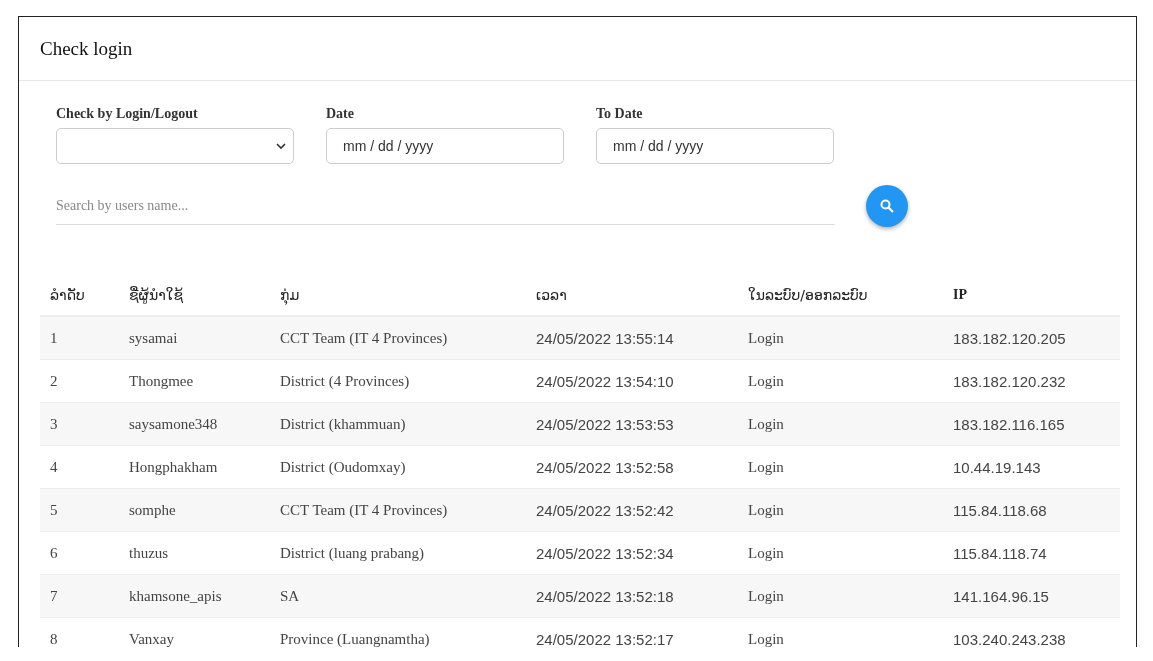 The height and width of the screenshot is (661, 1153). Describe the element at coordinates (642, 510) in the screenshot. I see `table-cell: 24/05/2022 13:52:42` at that location.